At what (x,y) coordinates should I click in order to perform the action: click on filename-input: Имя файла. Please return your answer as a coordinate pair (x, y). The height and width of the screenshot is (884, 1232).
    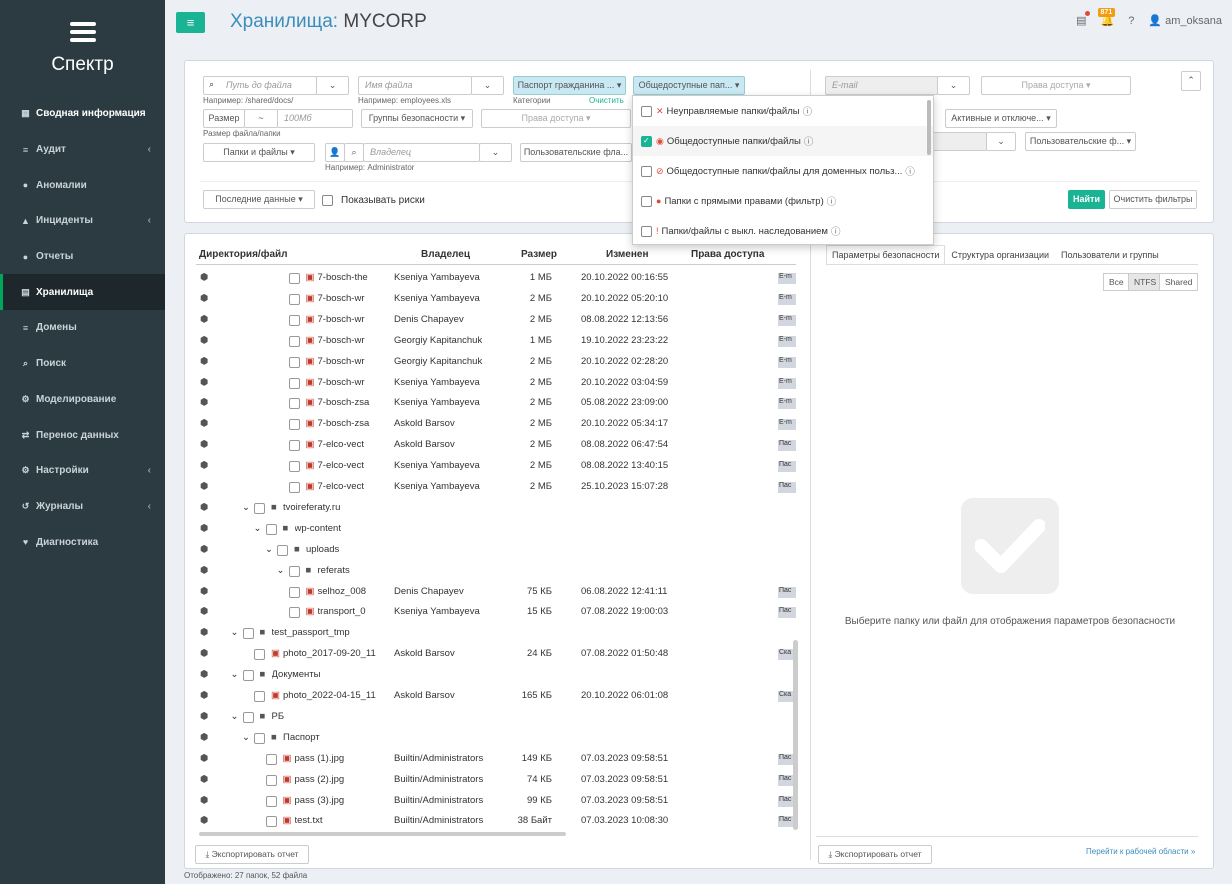
    Looking at the image, I should click on (415, 85).